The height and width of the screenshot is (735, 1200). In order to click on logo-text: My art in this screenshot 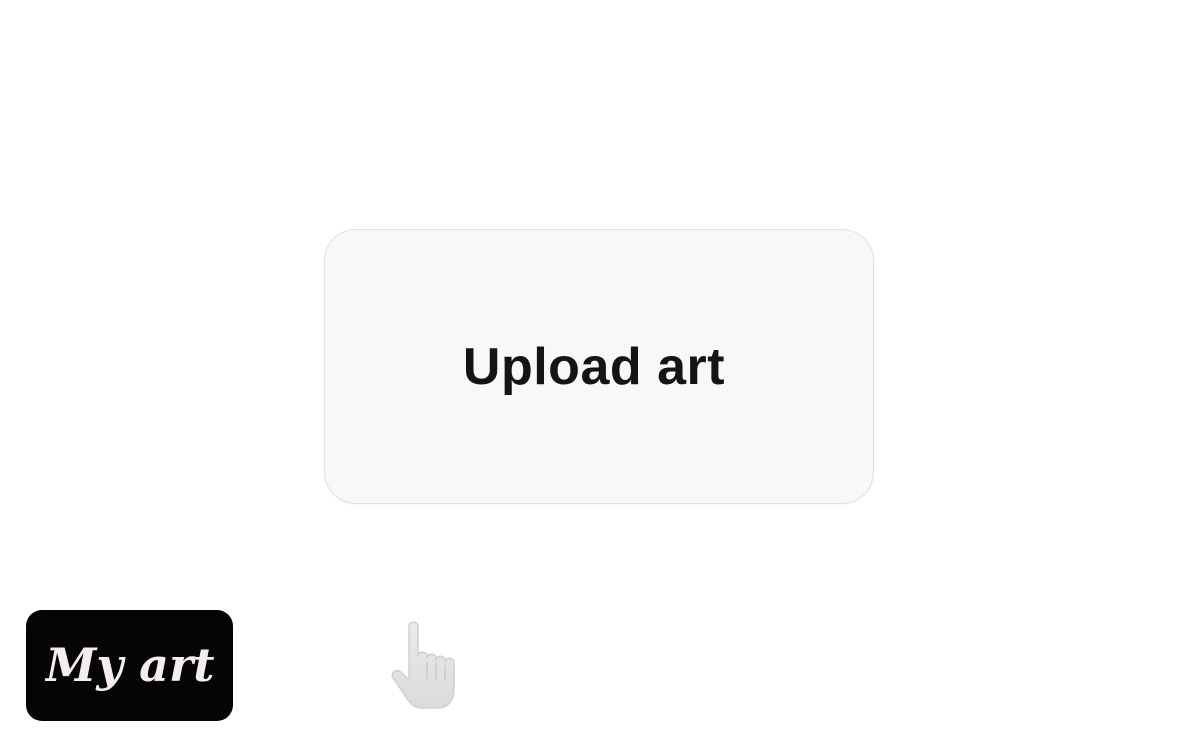, I will do `click(129, 665)`.